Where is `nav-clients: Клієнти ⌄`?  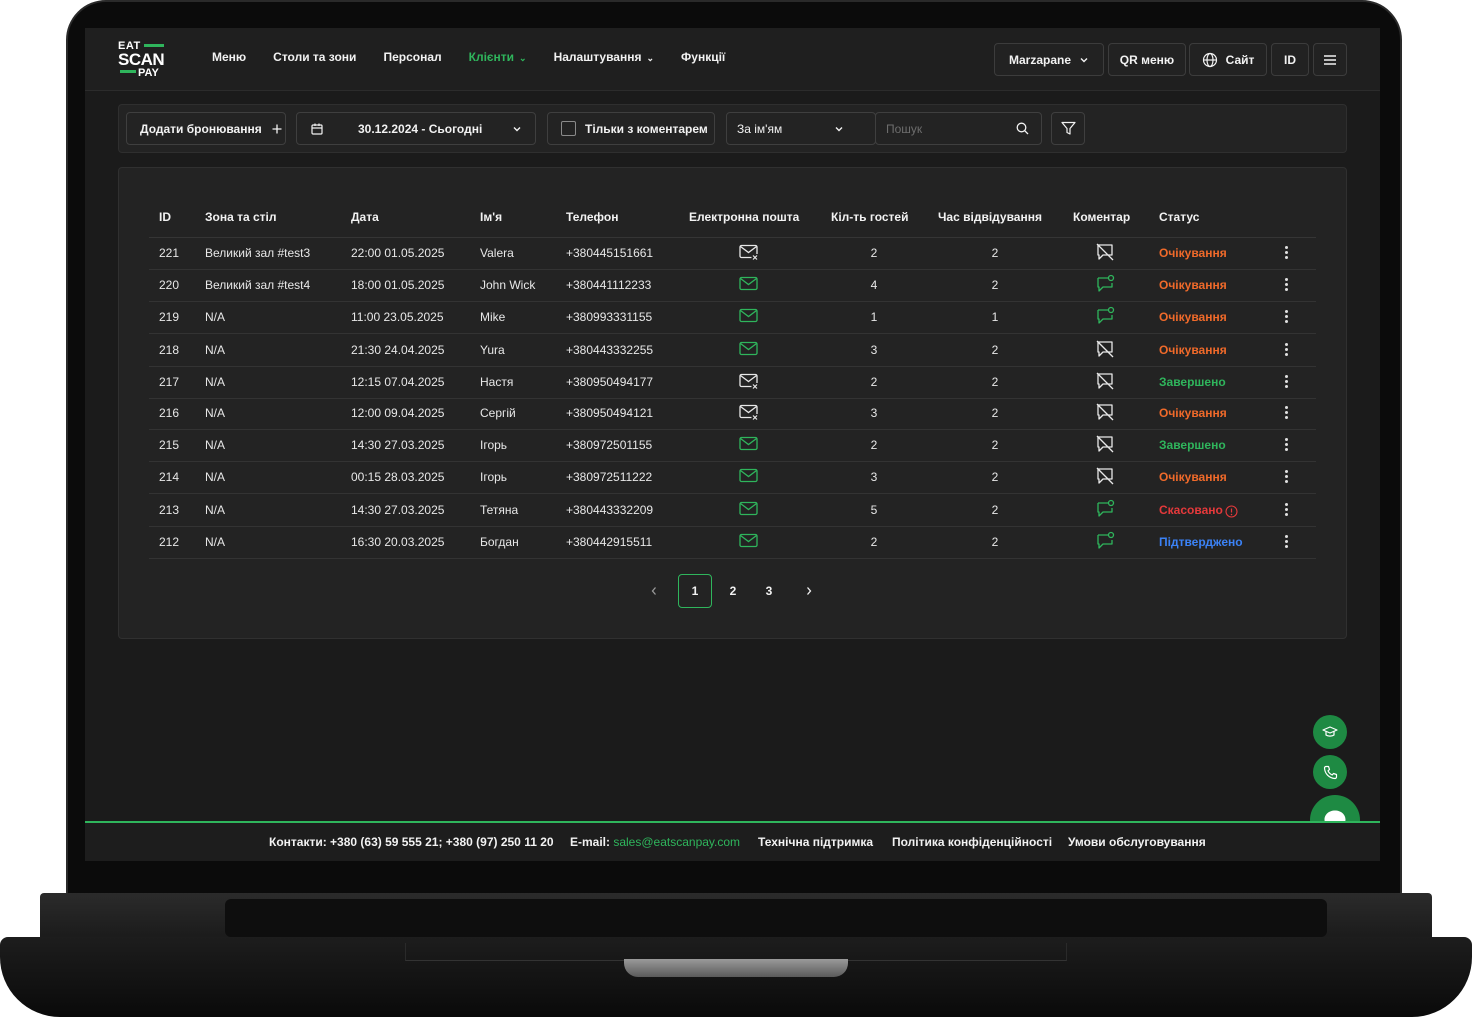
nav-clients: Клієнти ⌄ is located at coordinates (498, 57).